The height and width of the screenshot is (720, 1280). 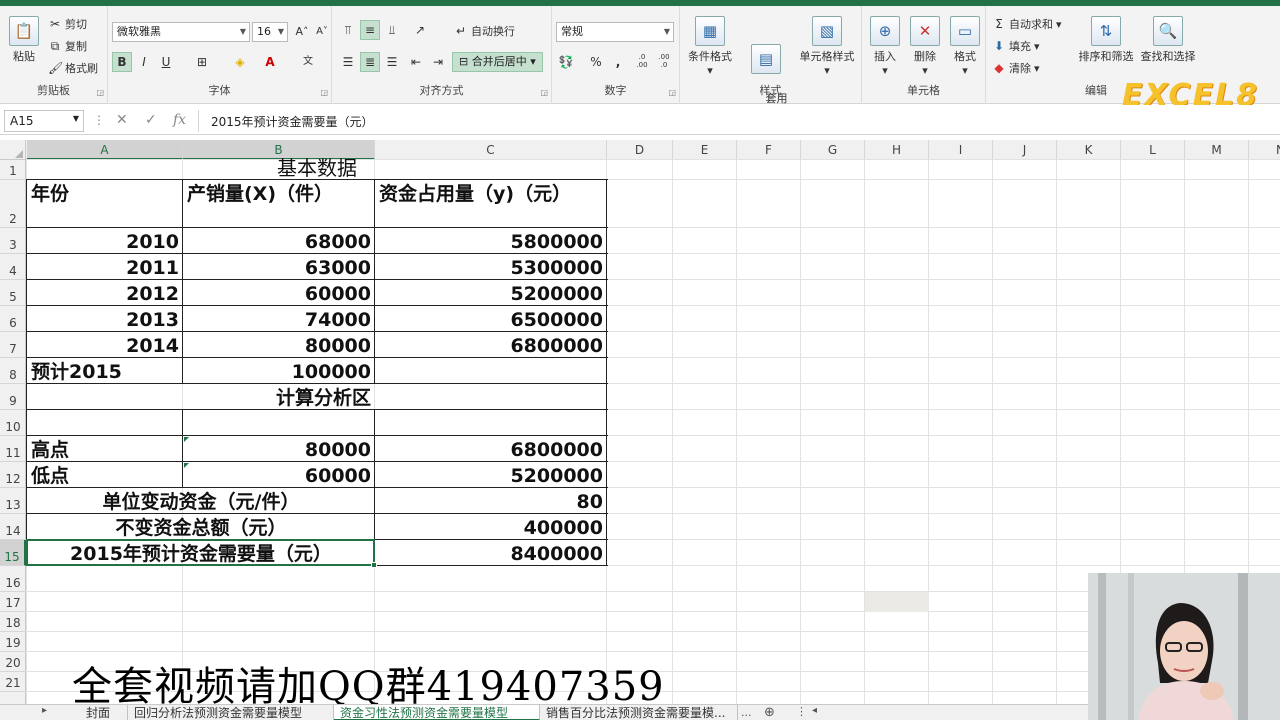 What do you see at coordinates (104, 712) in the screenshot?
I see `sheet-tab: 封面` at bounding box center [104, 712].